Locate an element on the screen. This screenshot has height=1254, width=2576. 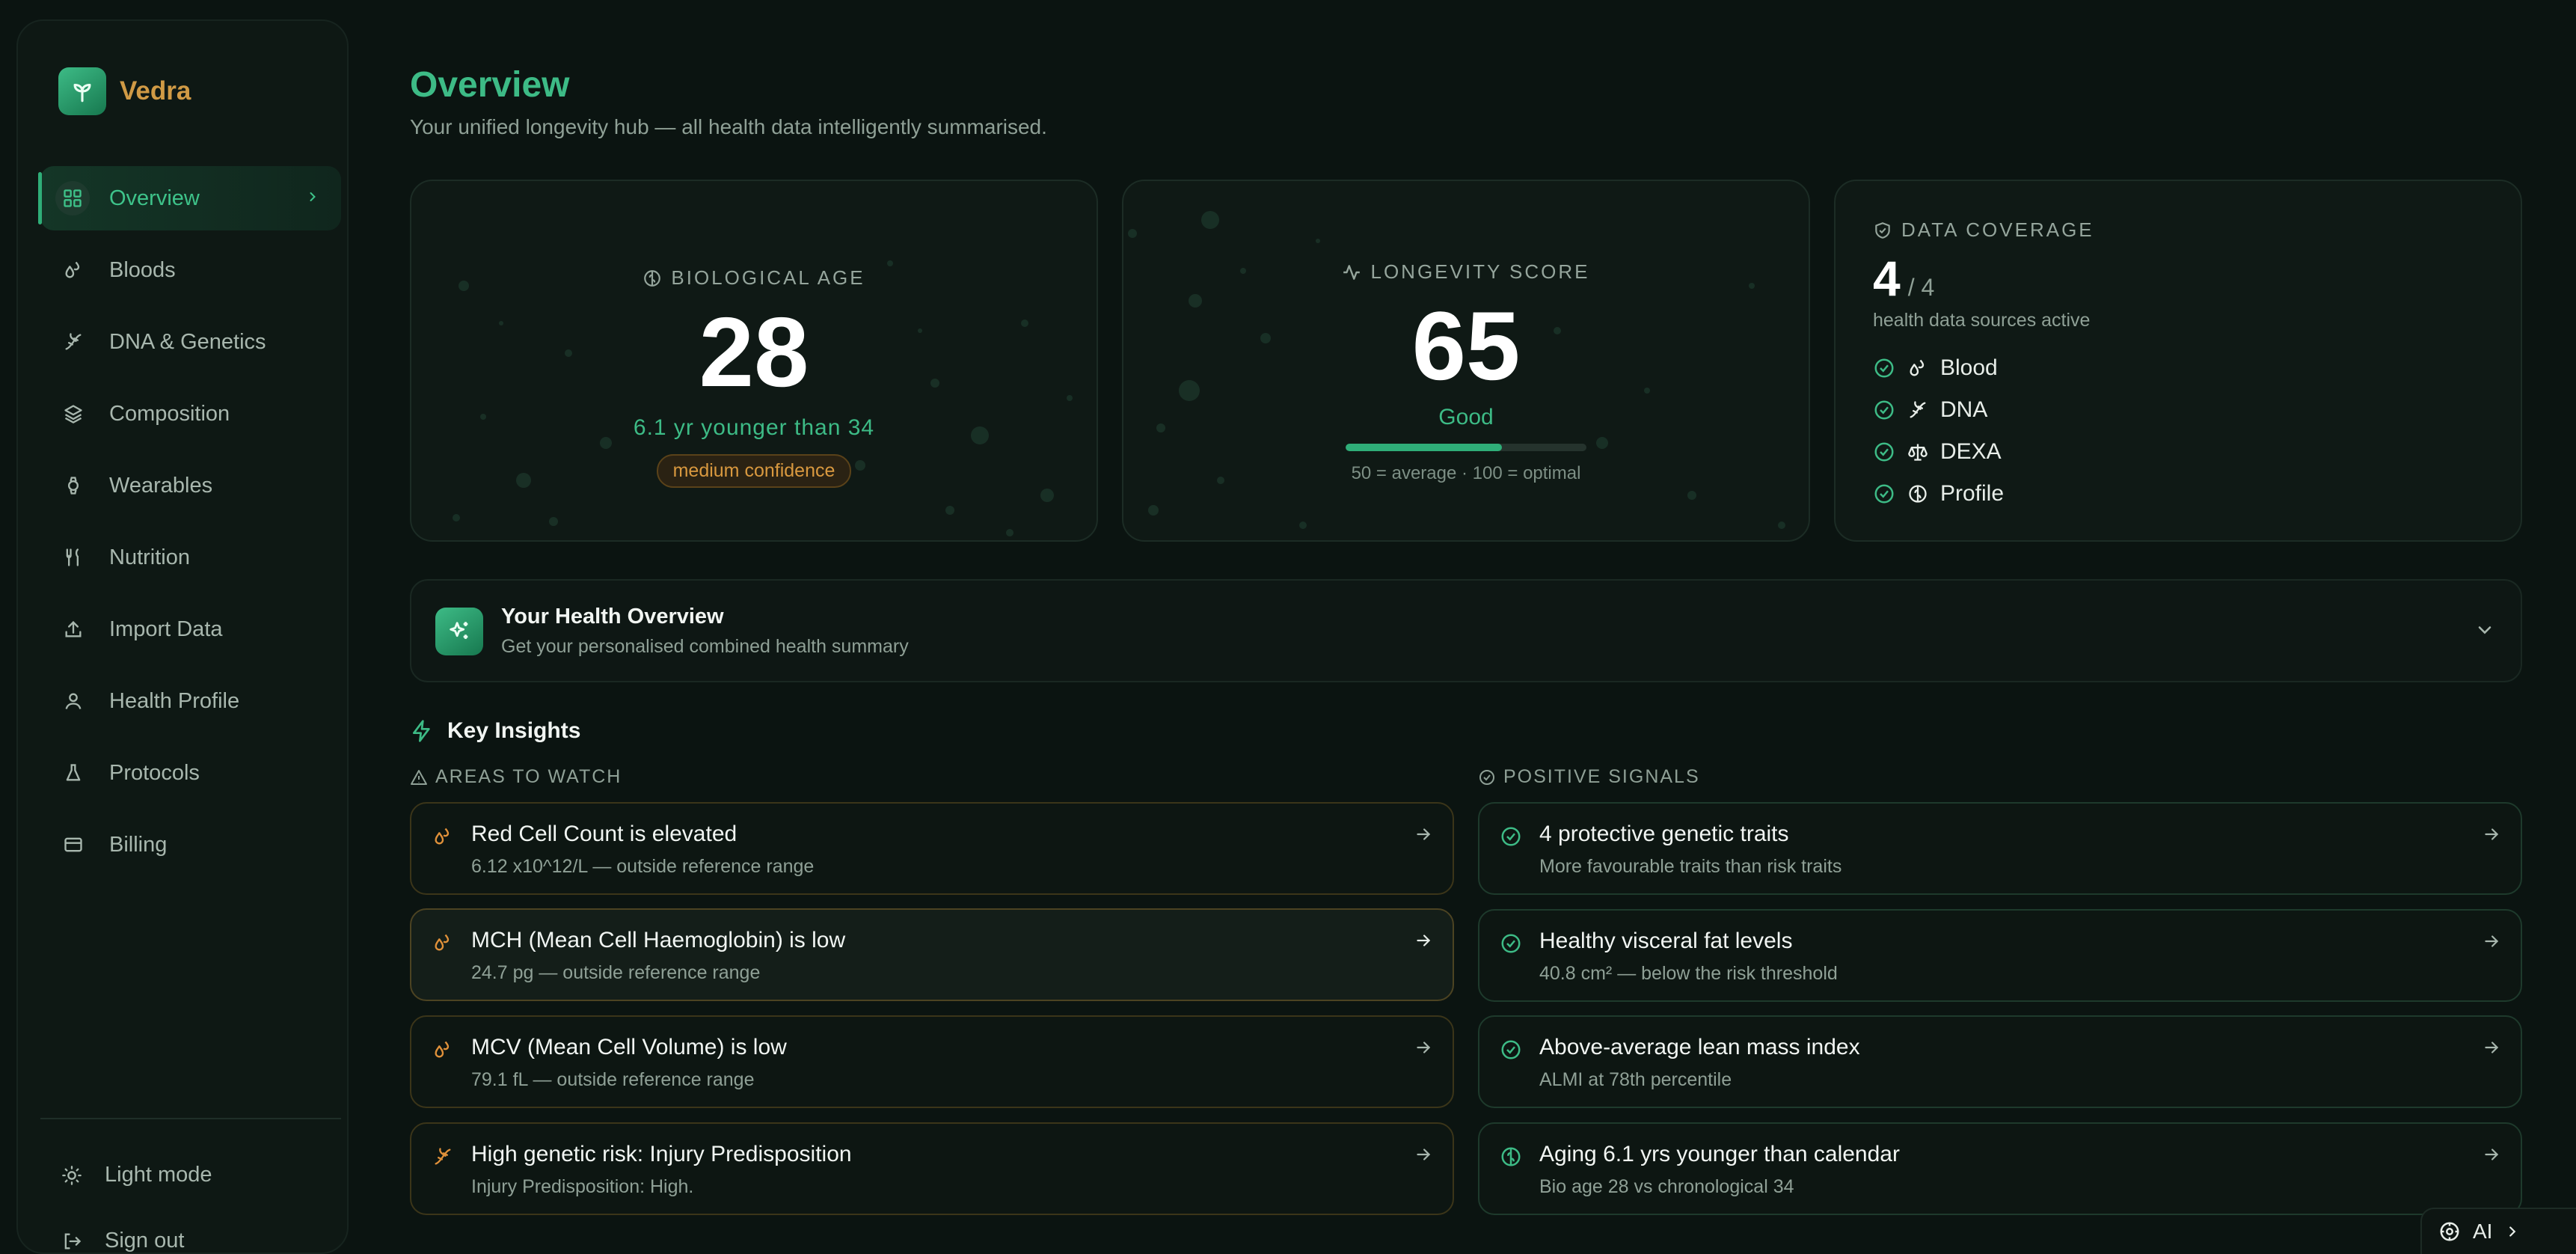
coverage-count: 4 / 4 is located at coordinates (1903, 278).